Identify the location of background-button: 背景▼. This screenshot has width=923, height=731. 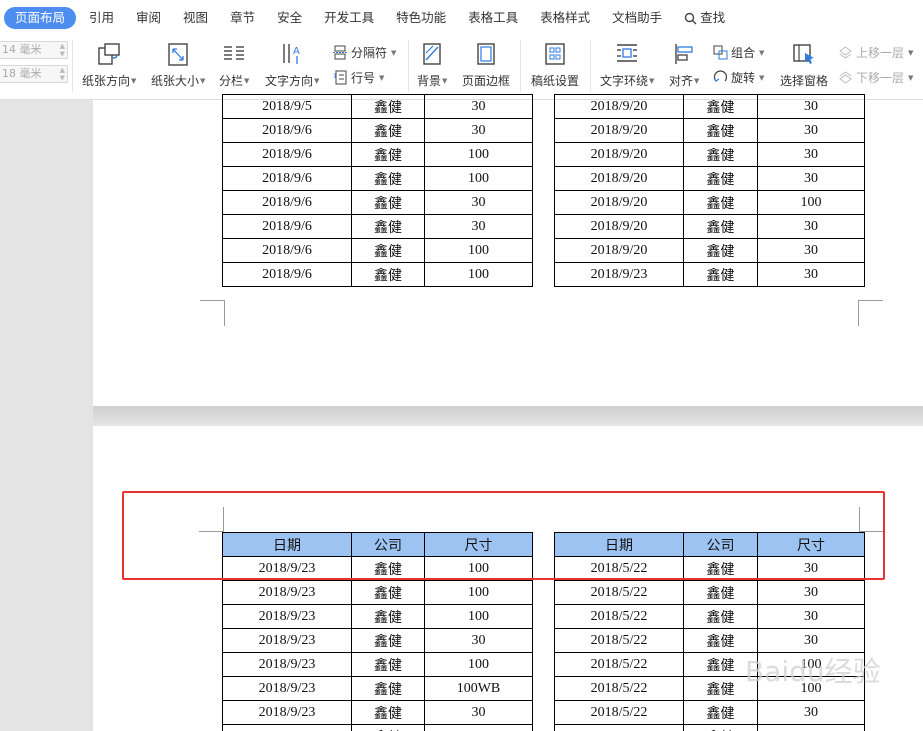
(432, 64).